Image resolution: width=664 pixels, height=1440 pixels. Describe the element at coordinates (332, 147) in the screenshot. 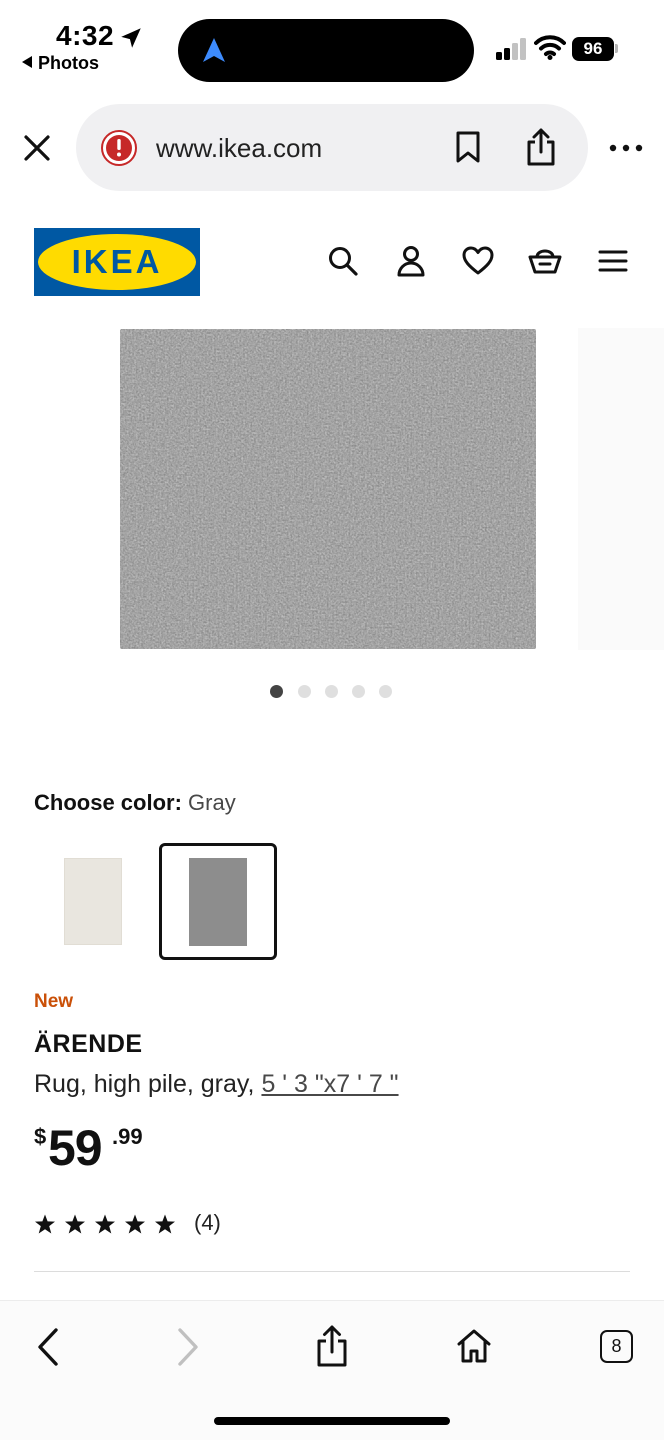

I see `address-bar: www.ikea.com` at that location.